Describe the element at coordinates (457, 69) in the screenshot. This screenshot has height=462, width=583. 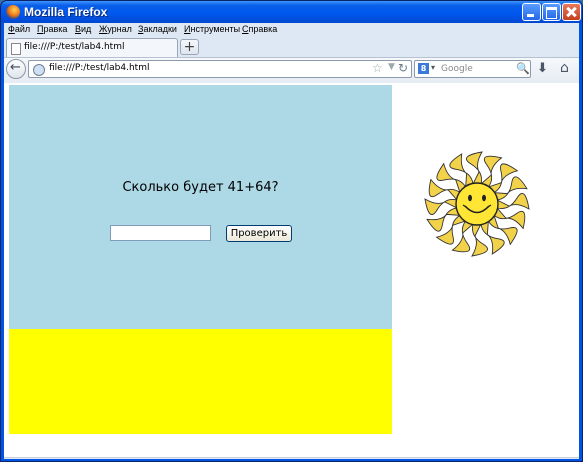
I see `search-placeholder: Google` at that location.